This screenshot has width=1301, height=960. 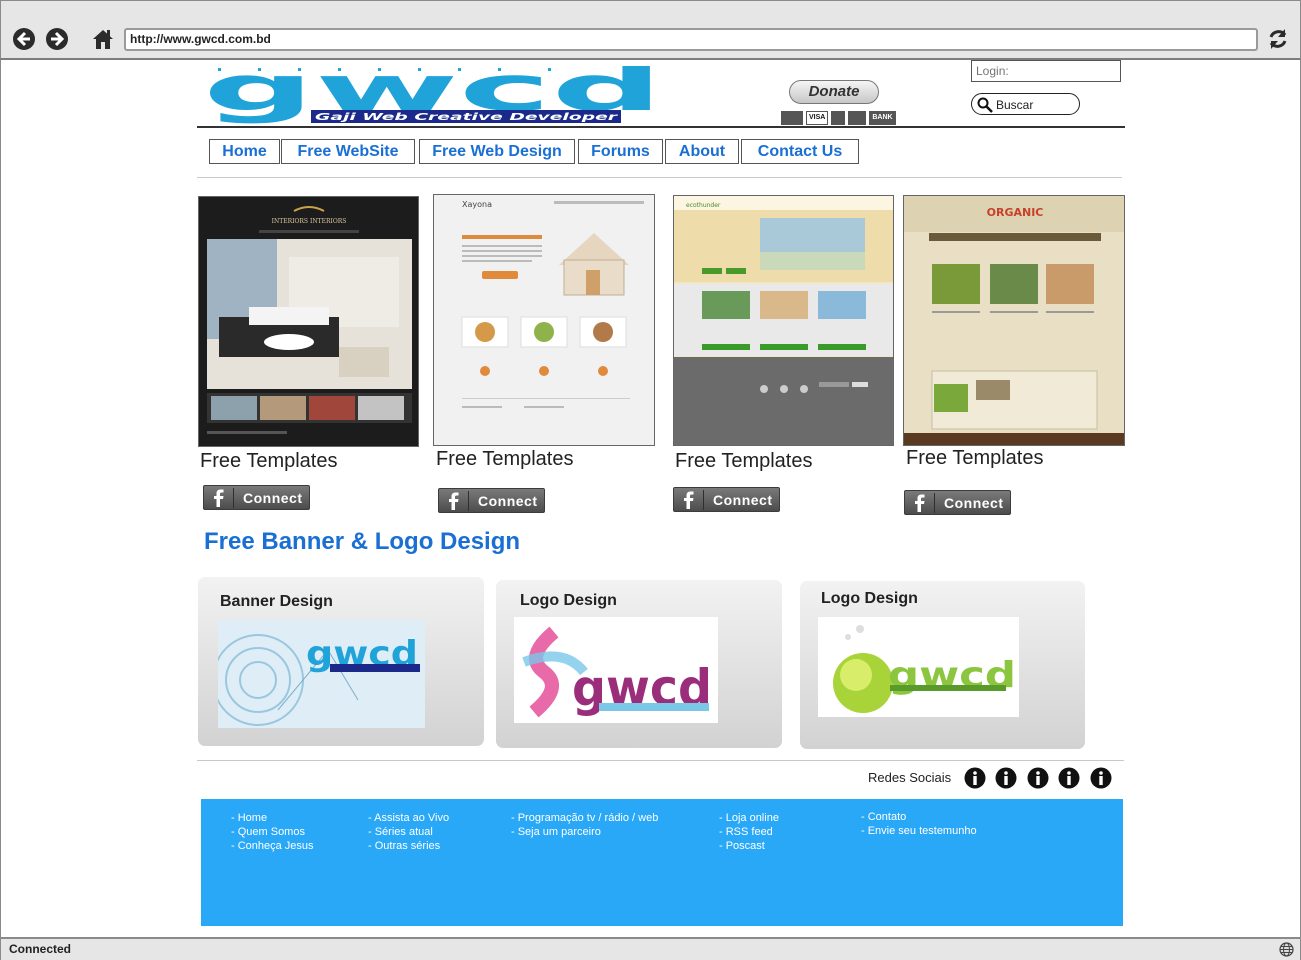 I want to click on footer-link: - Poscast, so click(x=749, y=846).